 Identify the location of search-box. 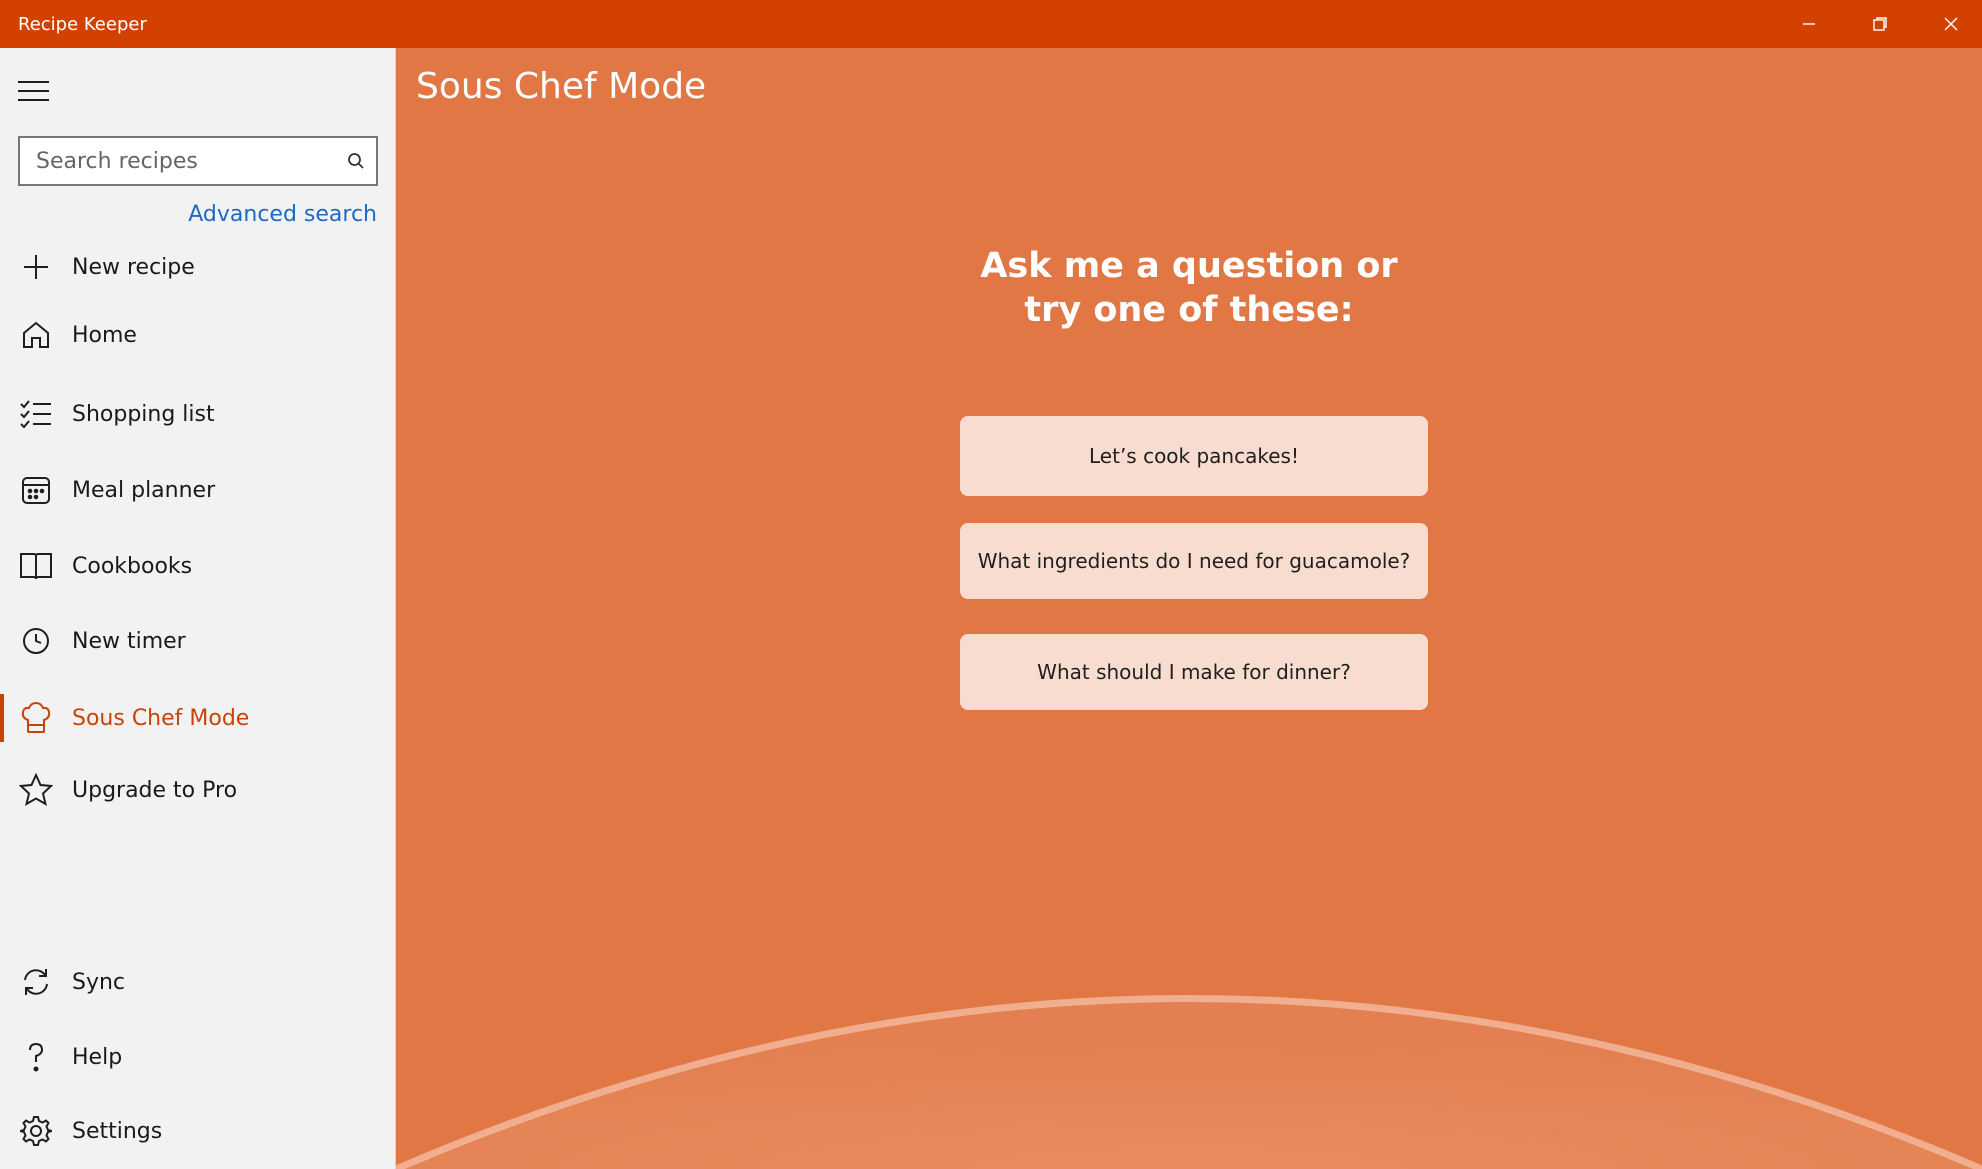
(198, 161).